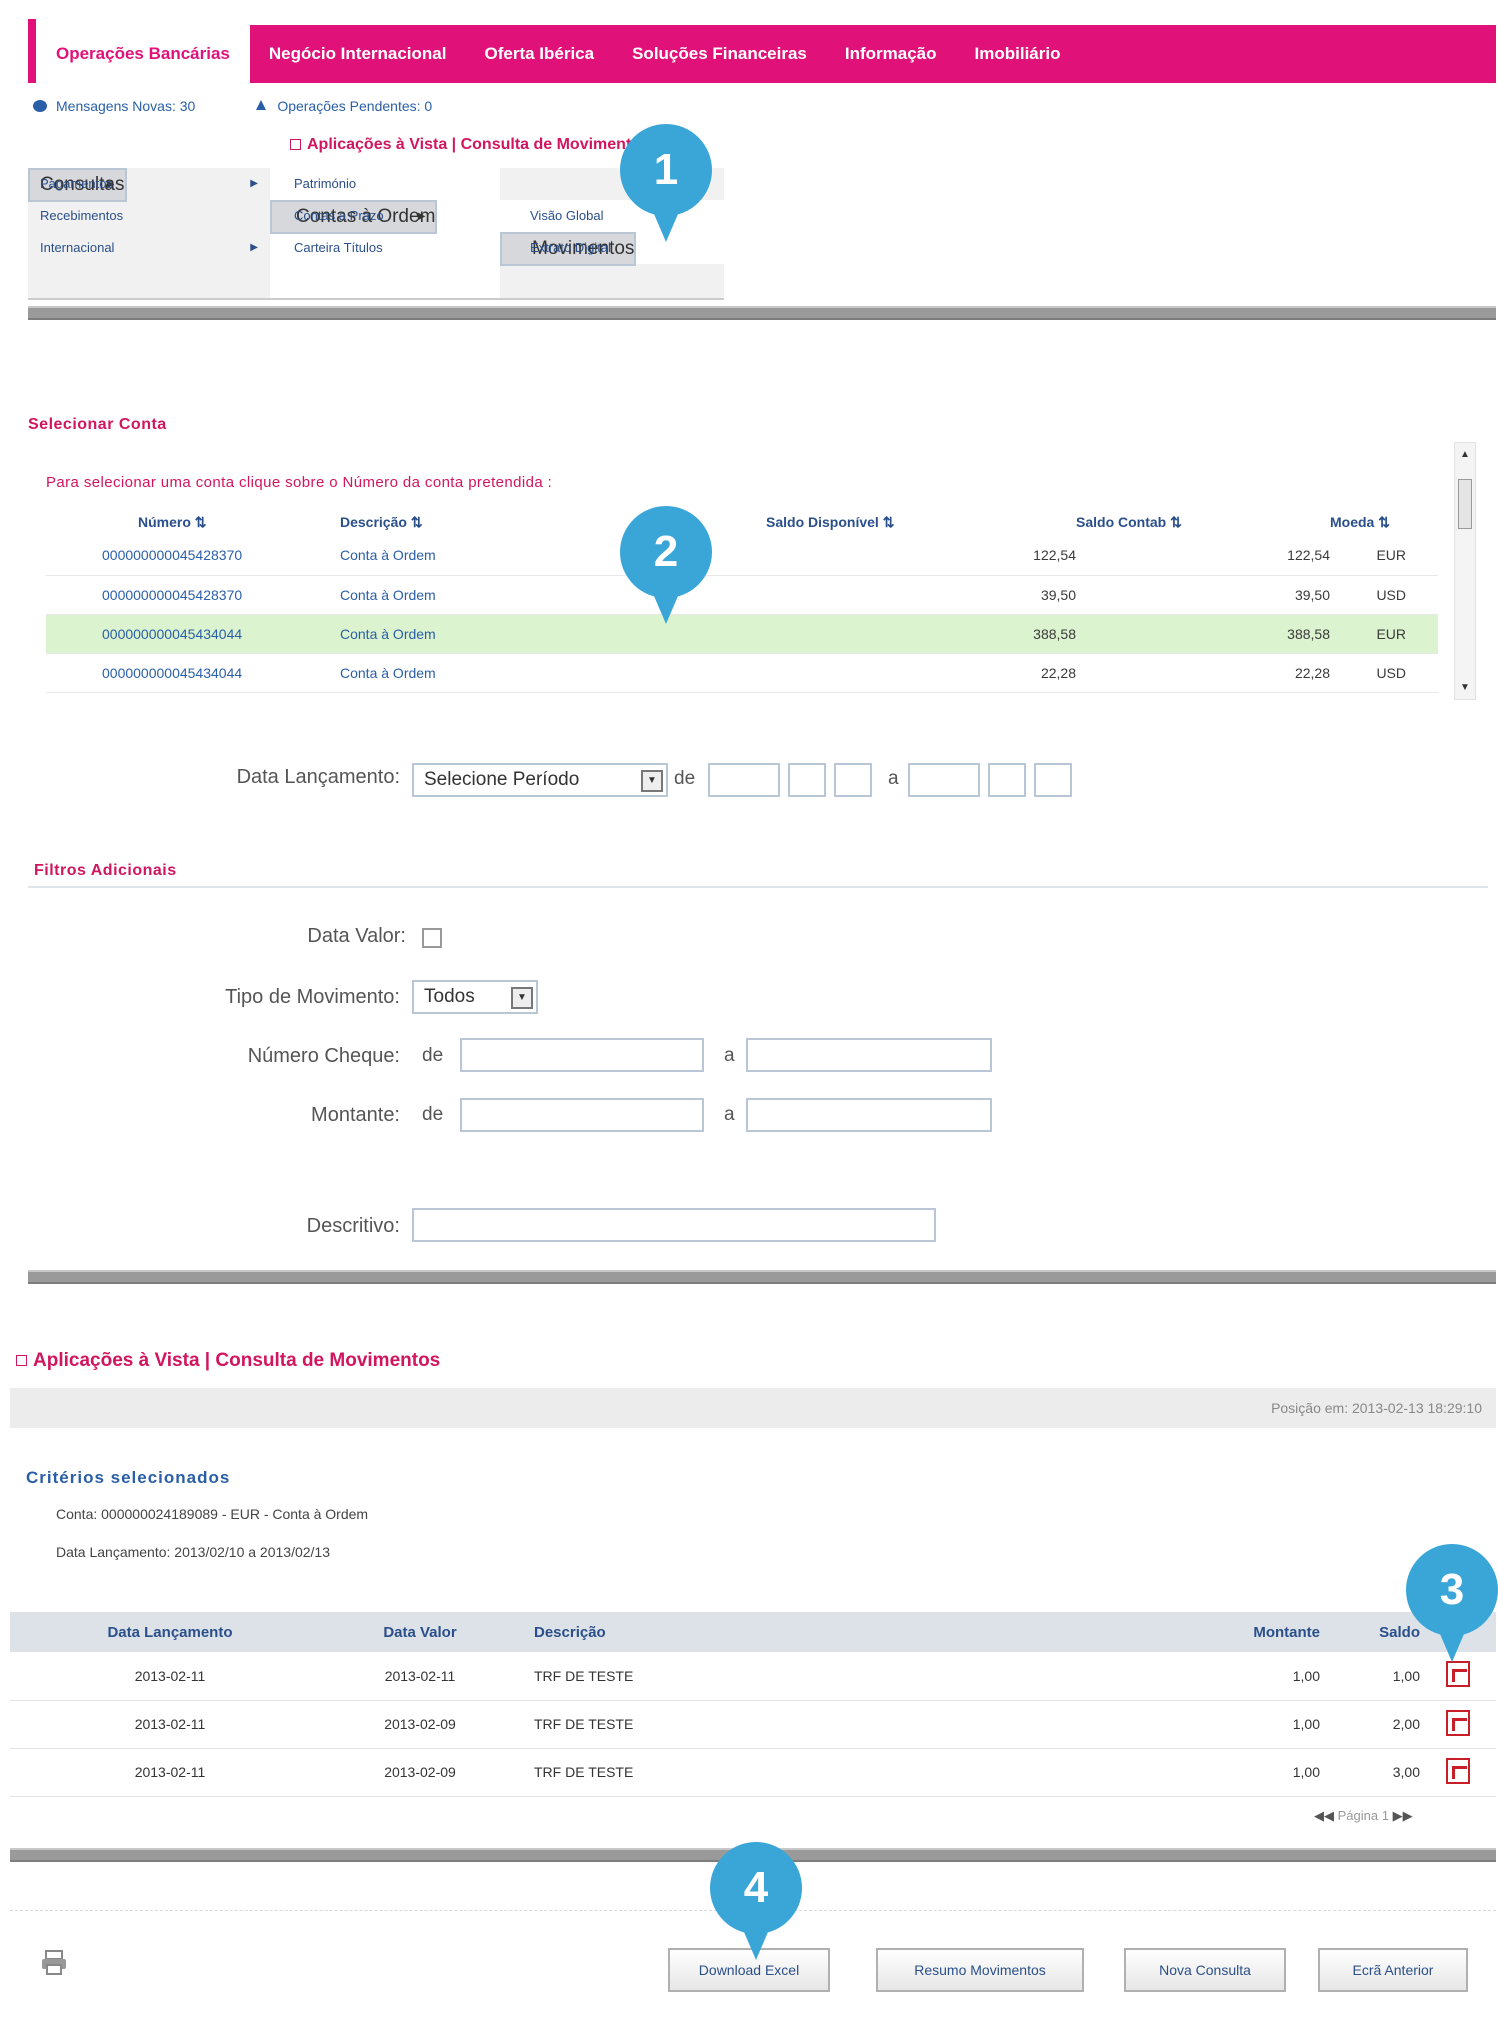 This screenshot has height=2024, width=1498. What do you see at coordinates (891, 54) in the screenshot?
I see `tab-informacao: Informação` at bounding box center [891, 54].